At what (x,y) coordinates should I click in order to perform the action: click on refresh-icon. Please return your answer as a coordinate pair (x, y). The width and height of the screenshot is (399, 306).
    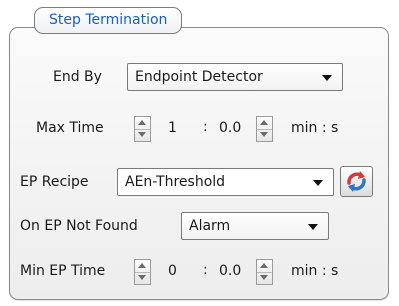
    Looking at the image, I should click on (356, 181).